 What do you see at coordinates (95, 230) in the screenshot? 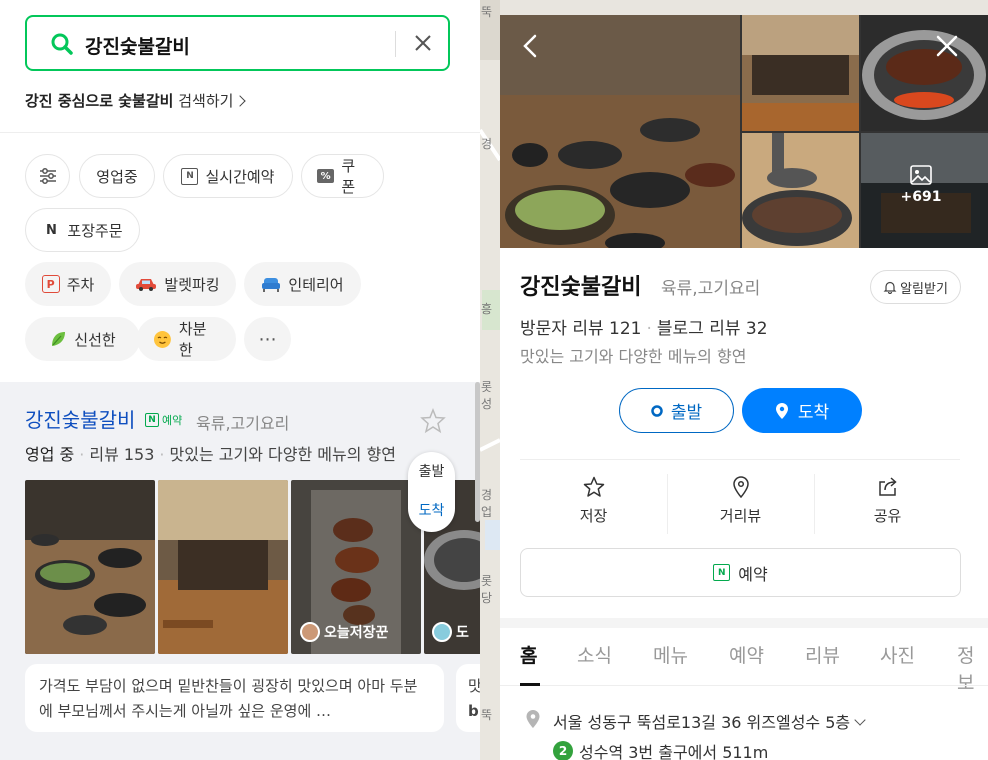
I see `filter-label: 포장주문` at bounding box center [95, 230].